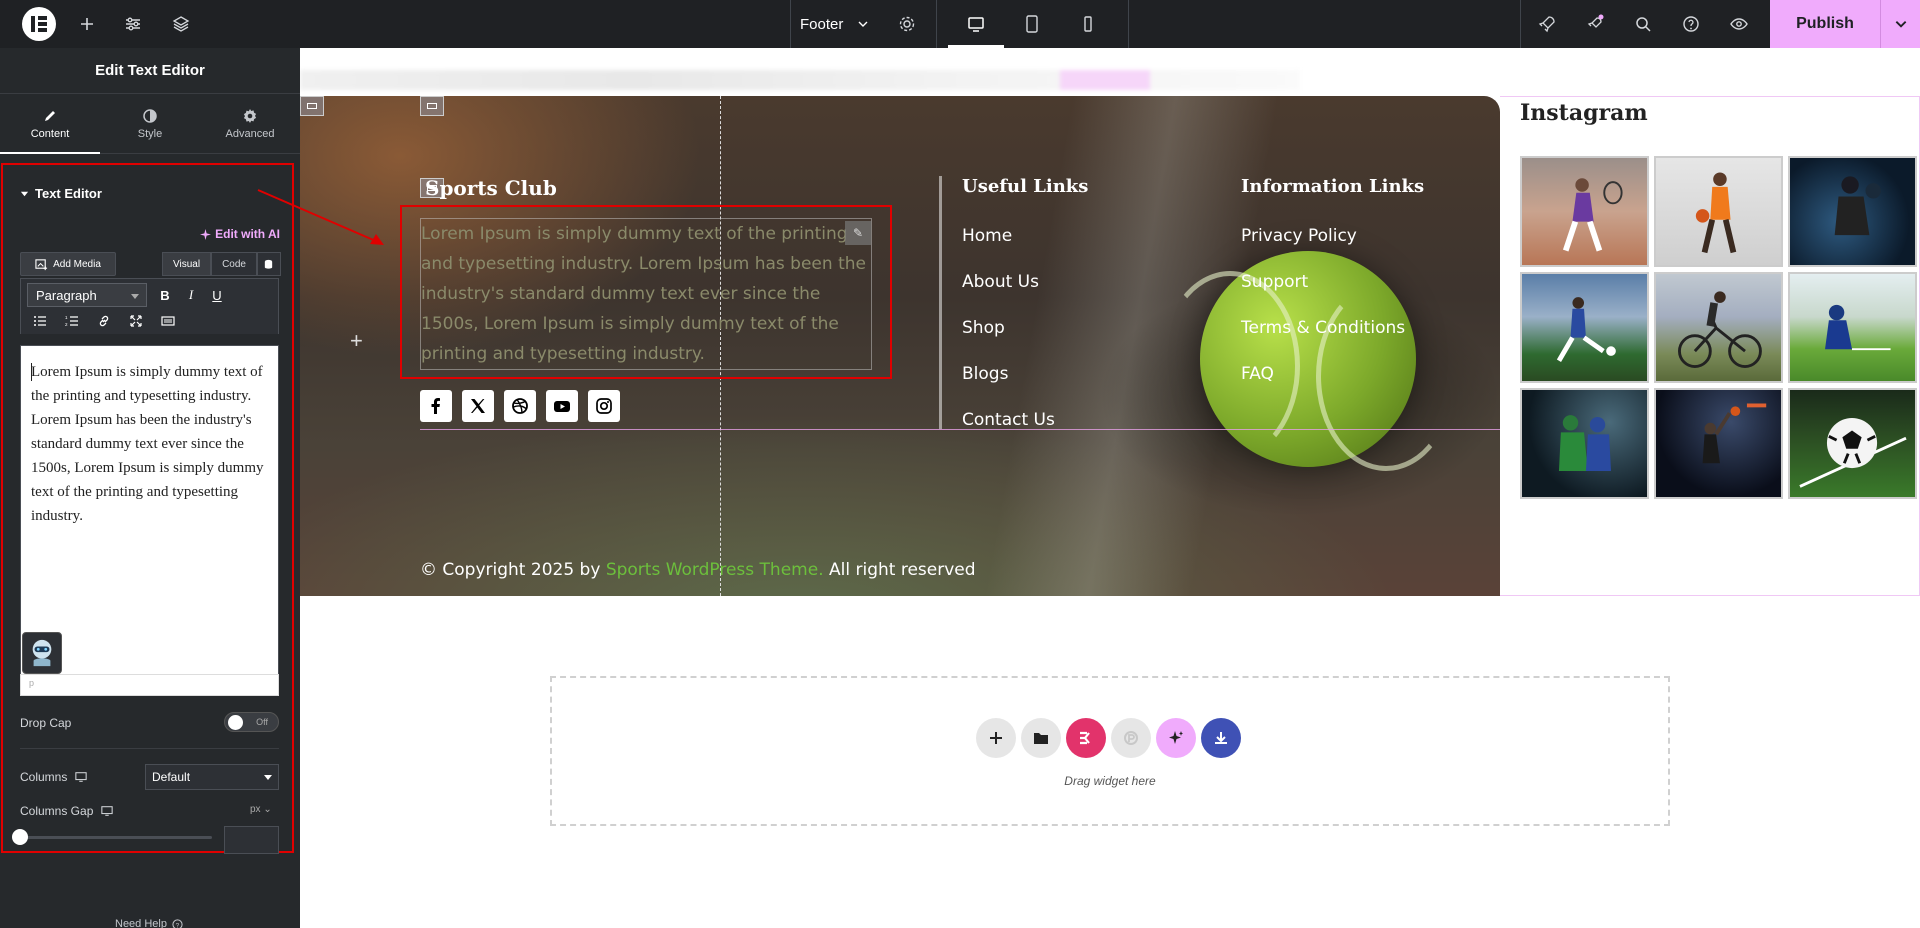  Describe the element at coordinates (907, 24) in the screenshot. I see `document-settings-gear-icon` at that location.